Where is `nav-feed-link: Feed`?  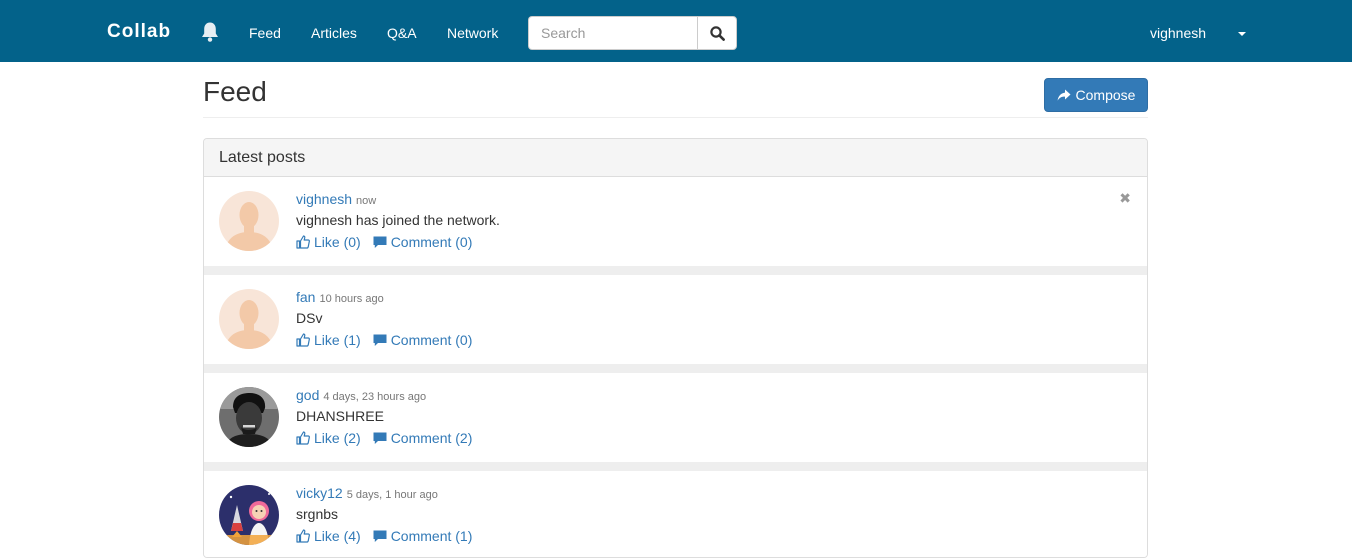
nav-feed-link: Feed is located at coordinates (265, 33).